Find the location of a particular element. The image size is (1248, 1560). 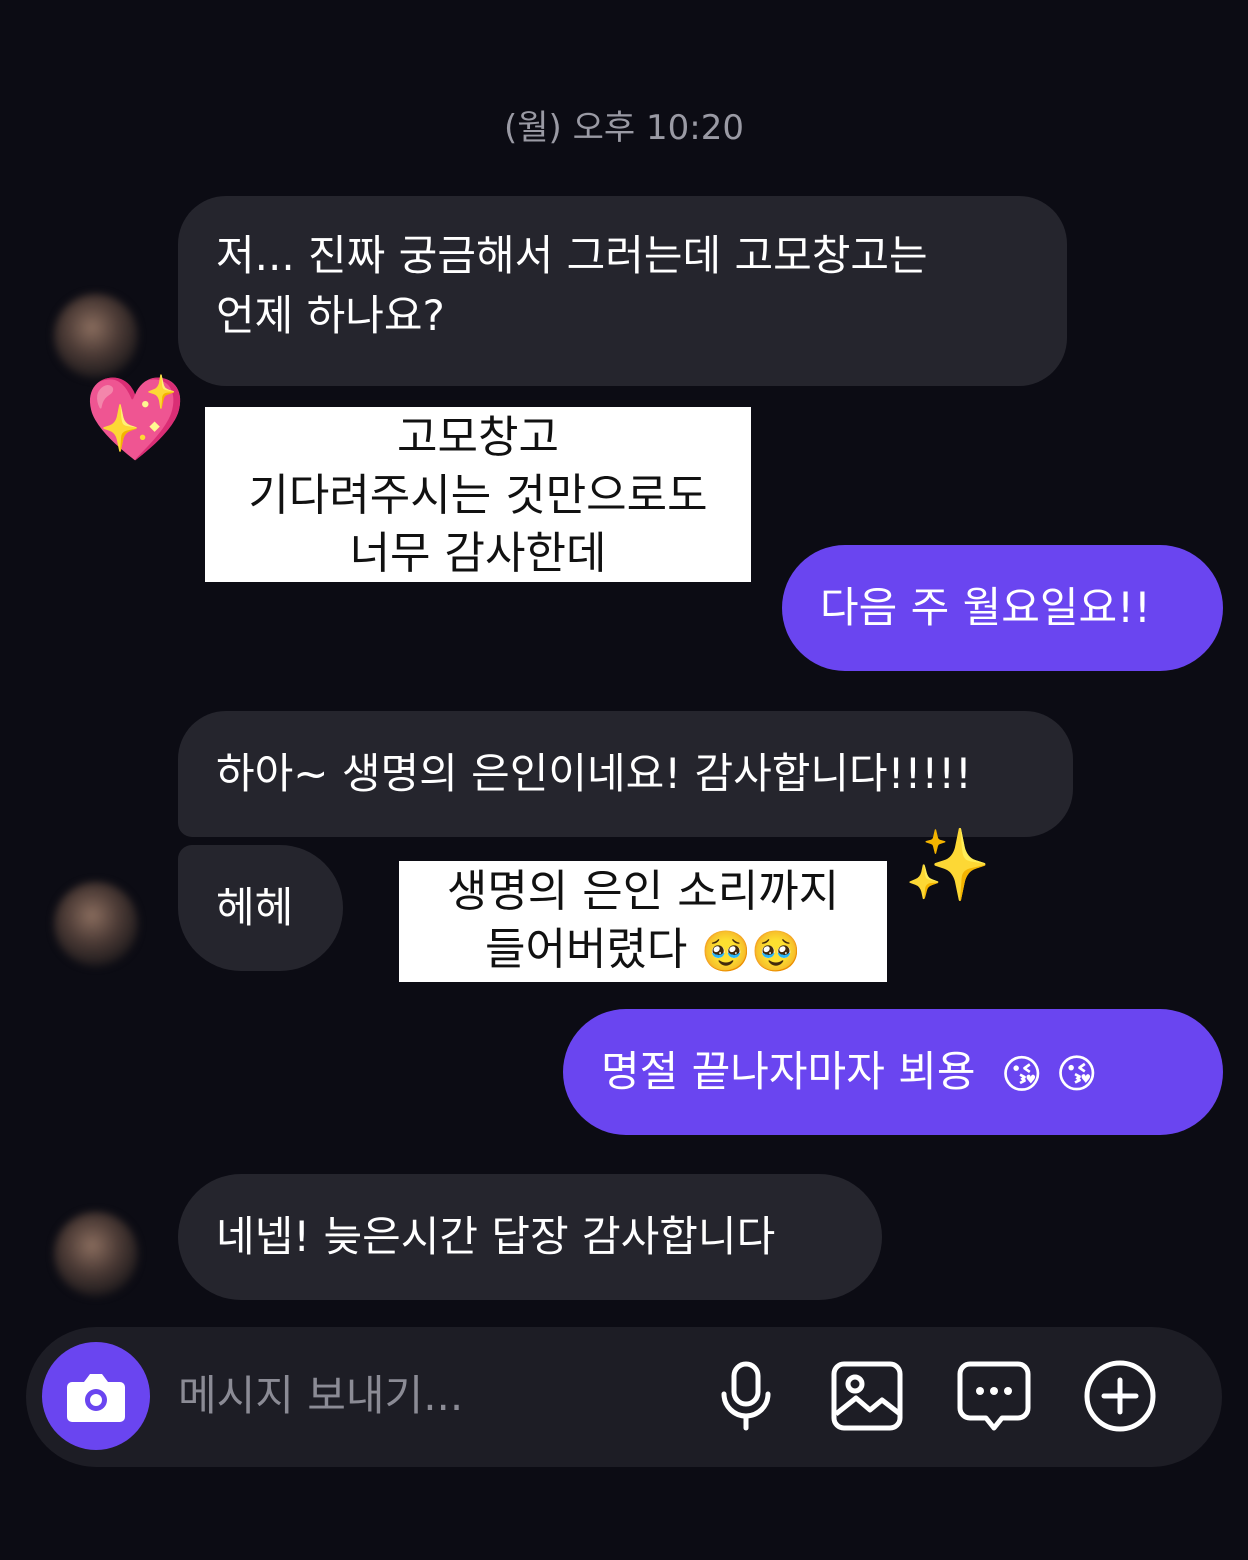

incoming-message-2: 하아~ 생명의 은인이네요! 감사합니다!!!!! is located at coordinates (625, 774).